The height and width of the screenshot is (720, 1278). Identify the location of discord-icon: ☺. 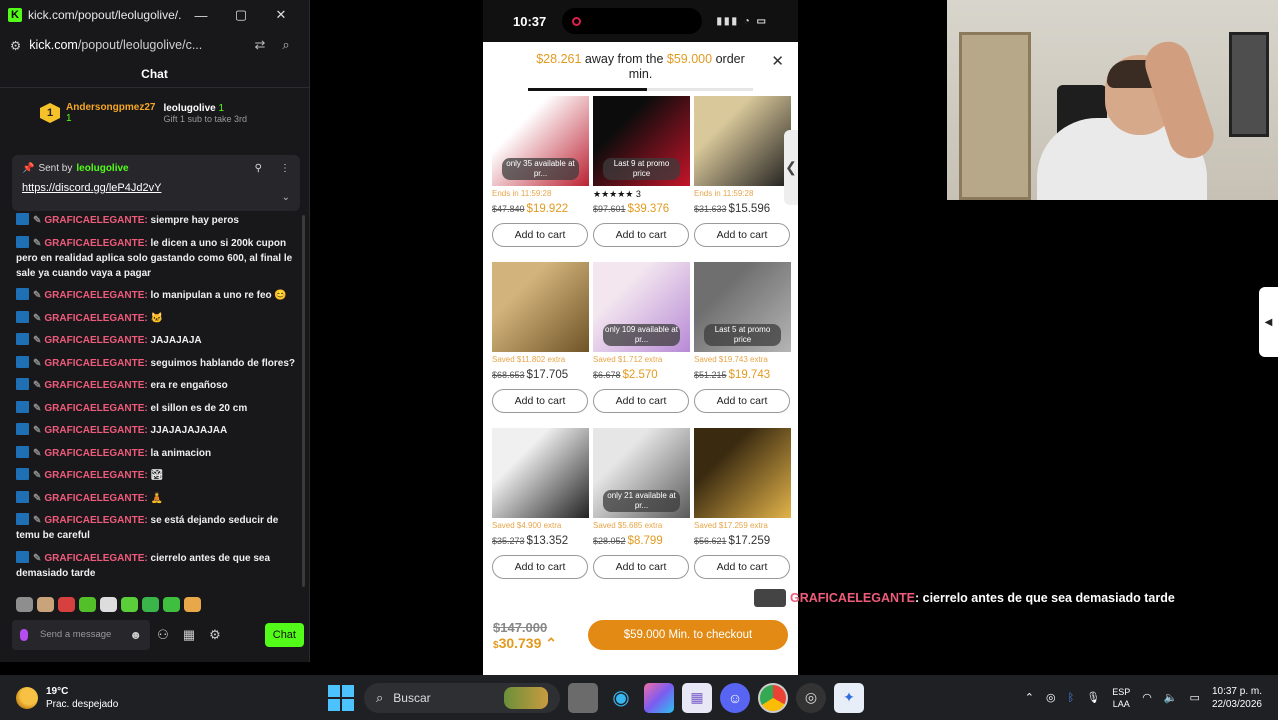
(735, 697).